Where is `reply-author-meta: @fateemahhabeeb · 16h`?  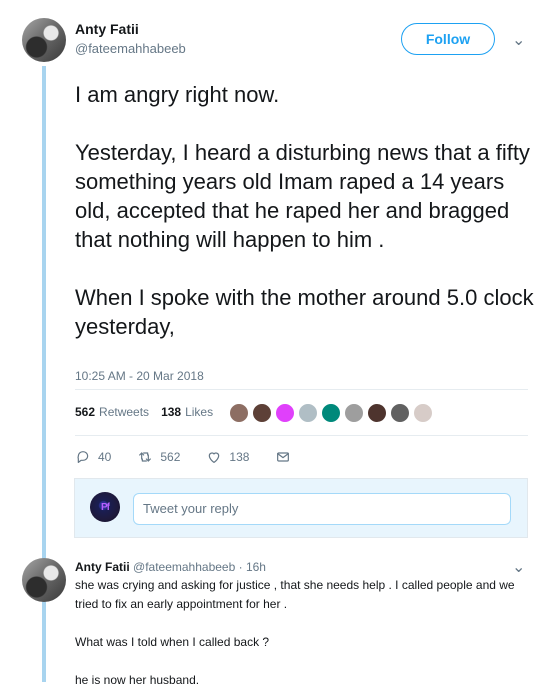
reply-author-meta: @fateemahhabeeb · 16h is located at coordinates (199, 567).